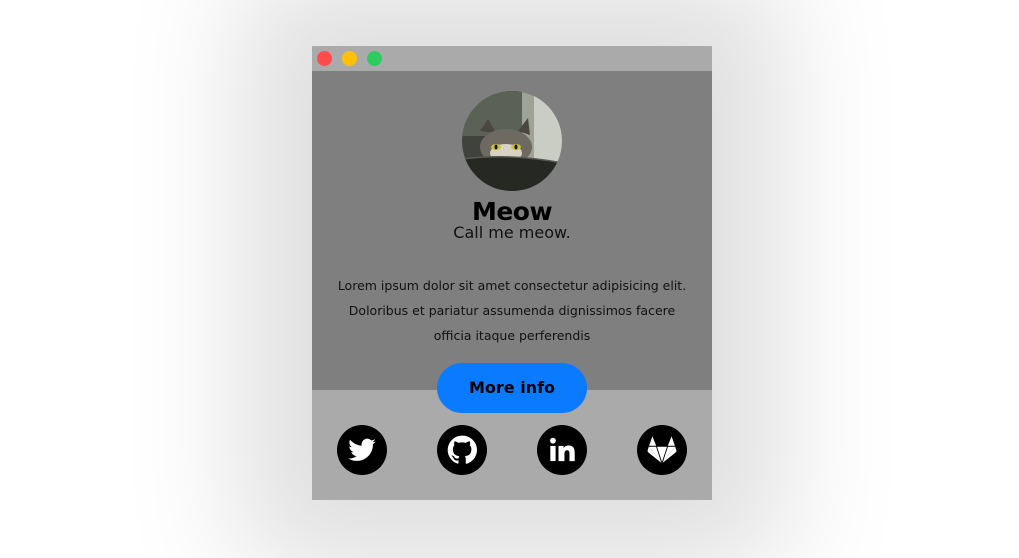 The width and height of the screenshot is (1019, 558). Describe the element at coordinates (512, 211) in the screenshot. I see `profile-name: Meow` at that location.